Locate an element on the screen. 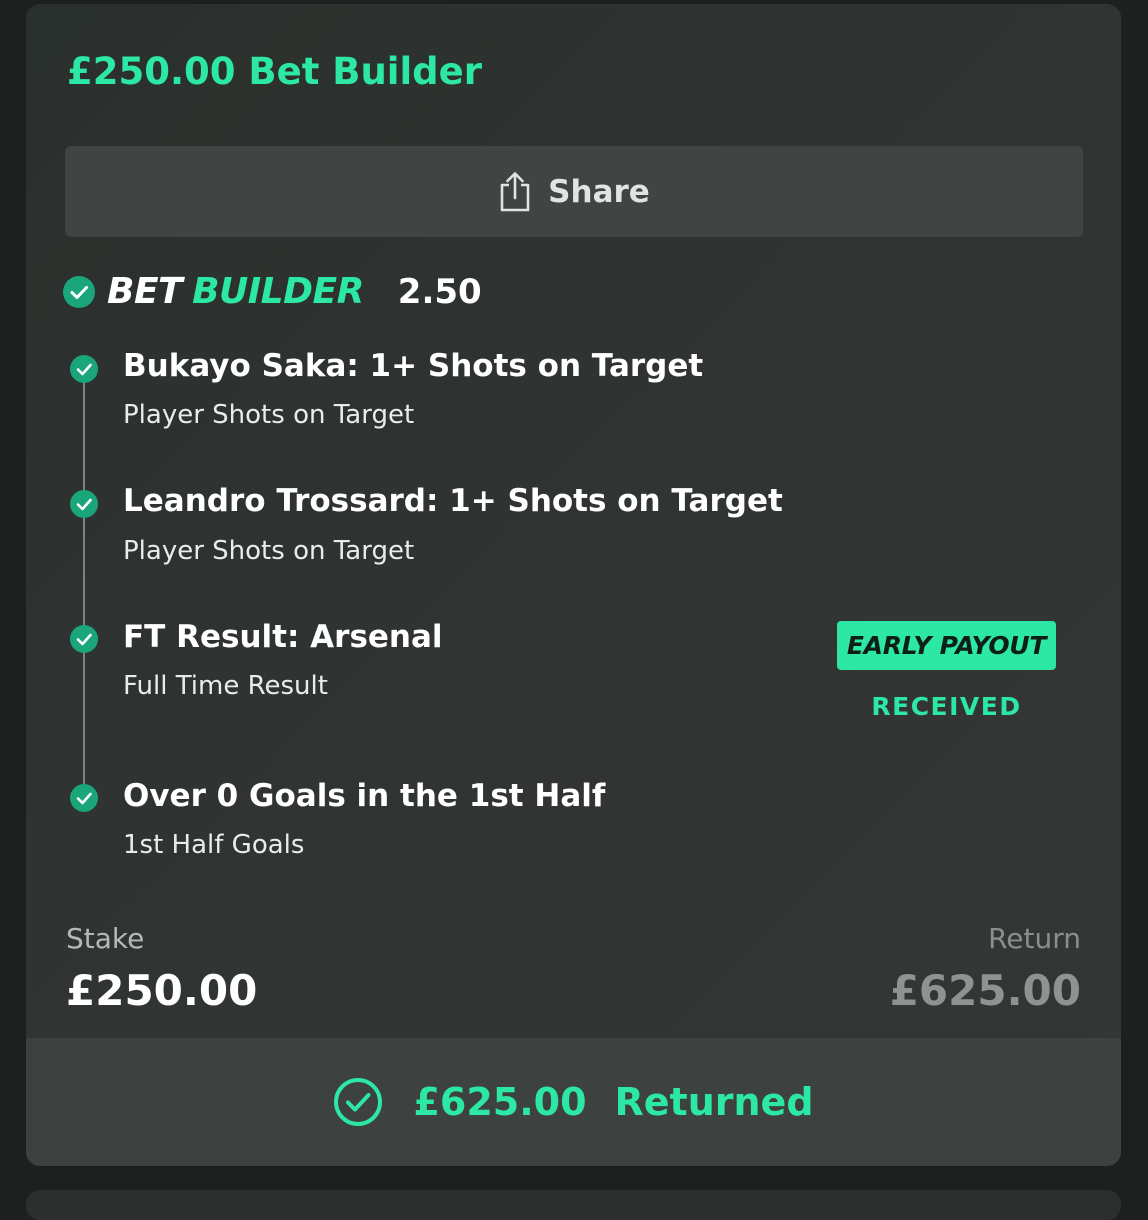 The image size is (1148, 1220). return-value: £625.00 is located at coordinates (985, 990).